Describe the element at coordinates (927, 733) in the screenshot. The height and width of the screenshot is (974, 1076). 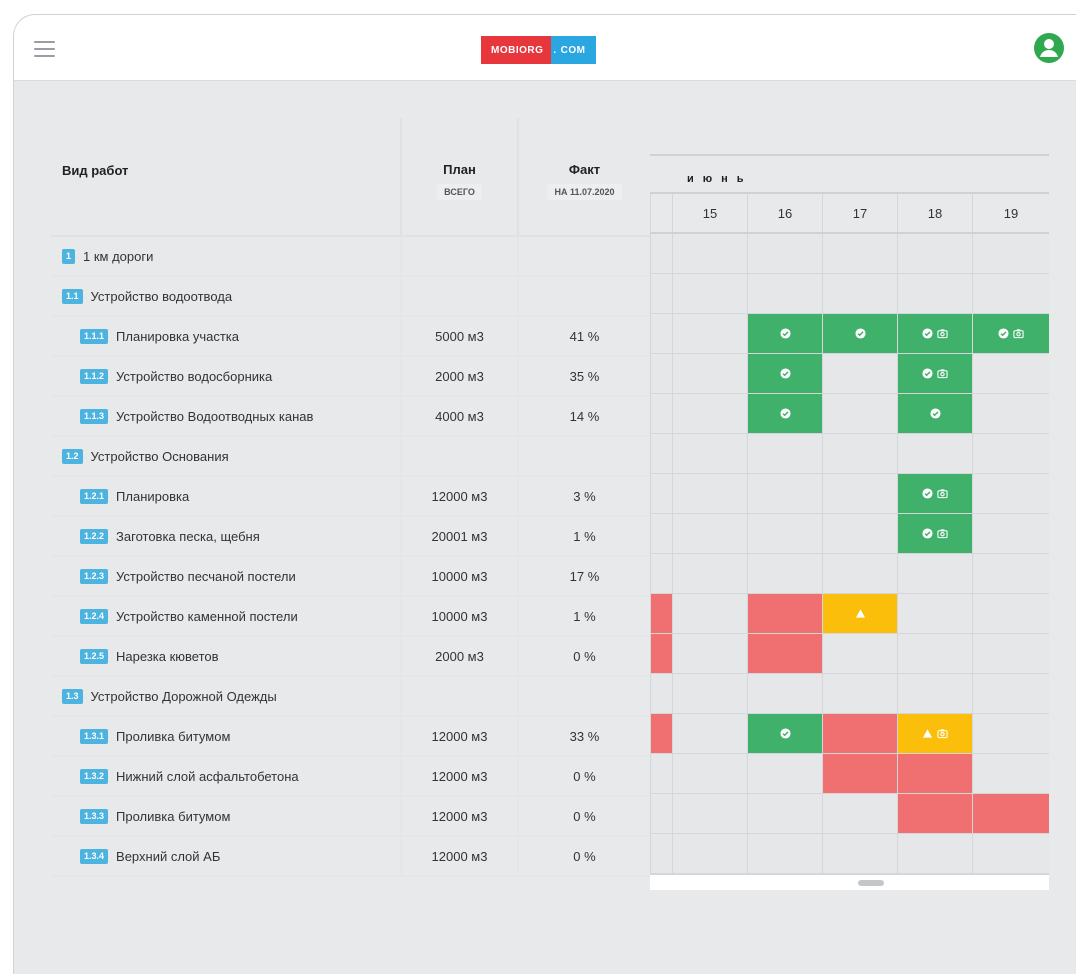
I see `warning-icon` at that location.